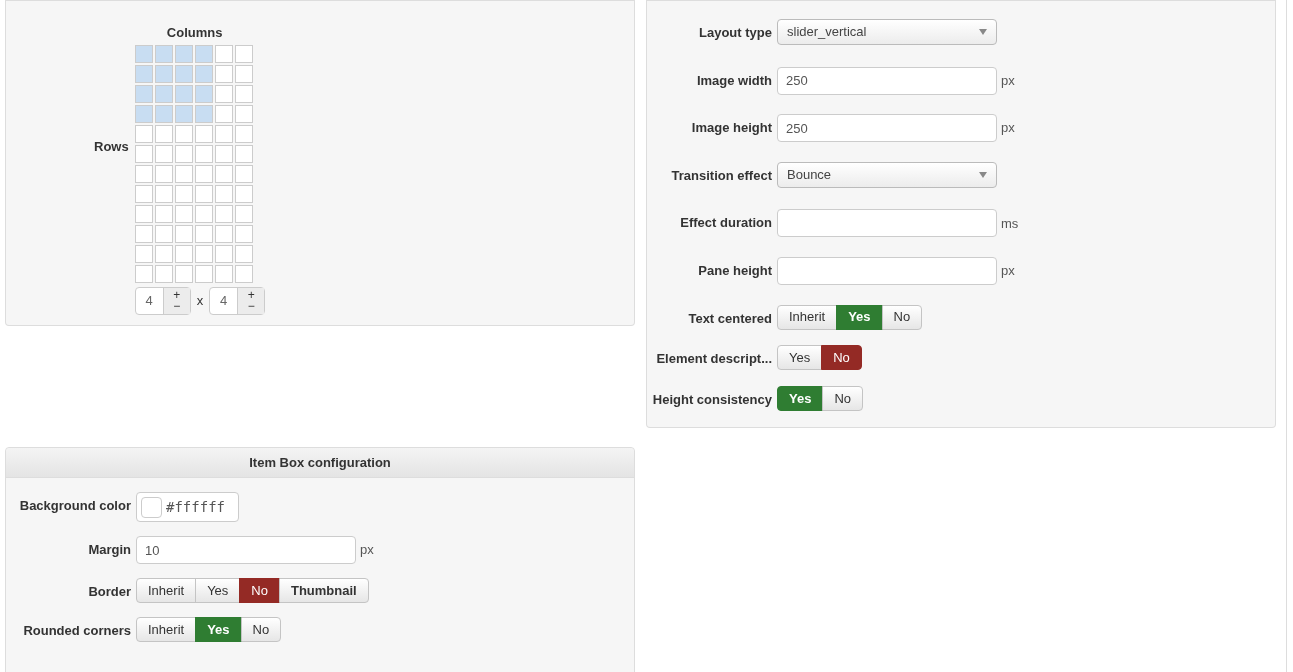  What do you see at coordinates (187, 507) in the screenshot?
I see `color-field: #ffffff` at bounding box center [187, 507].